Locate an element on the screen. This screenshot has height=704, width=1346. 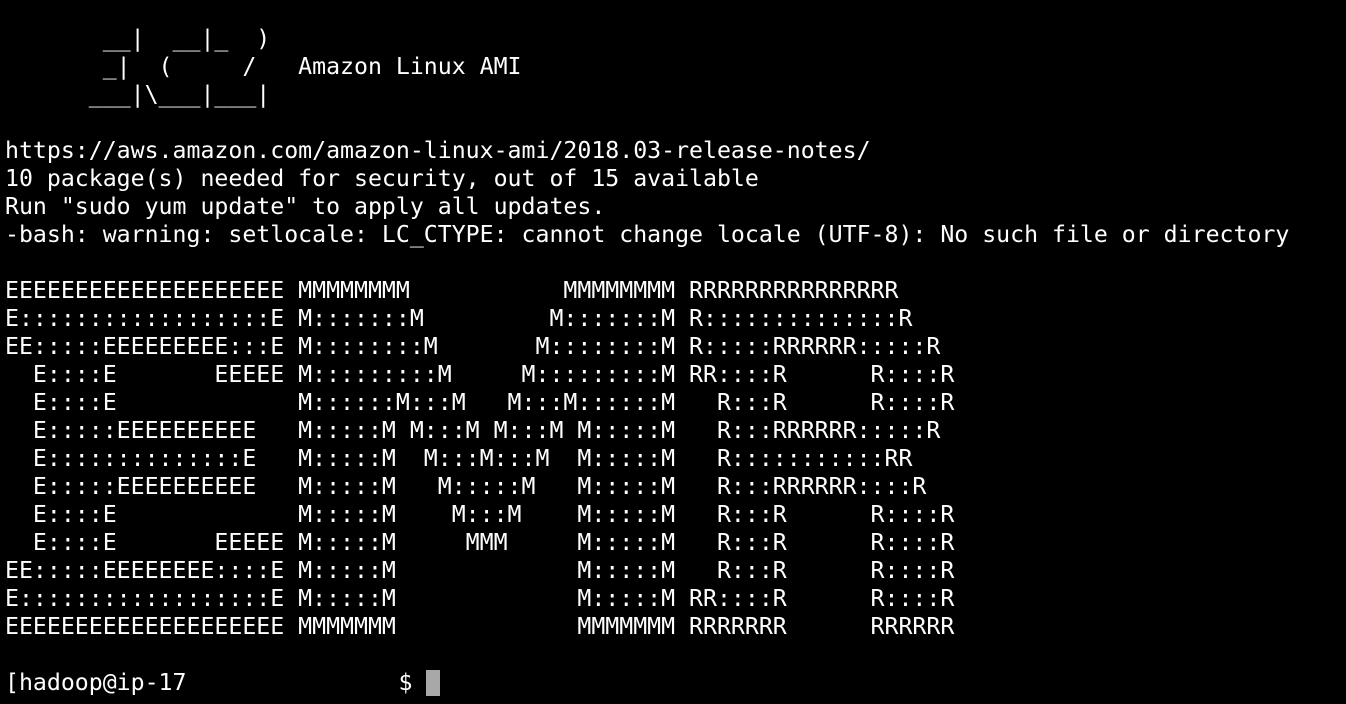
redacted-hostname is located at coordinates (285, 683).